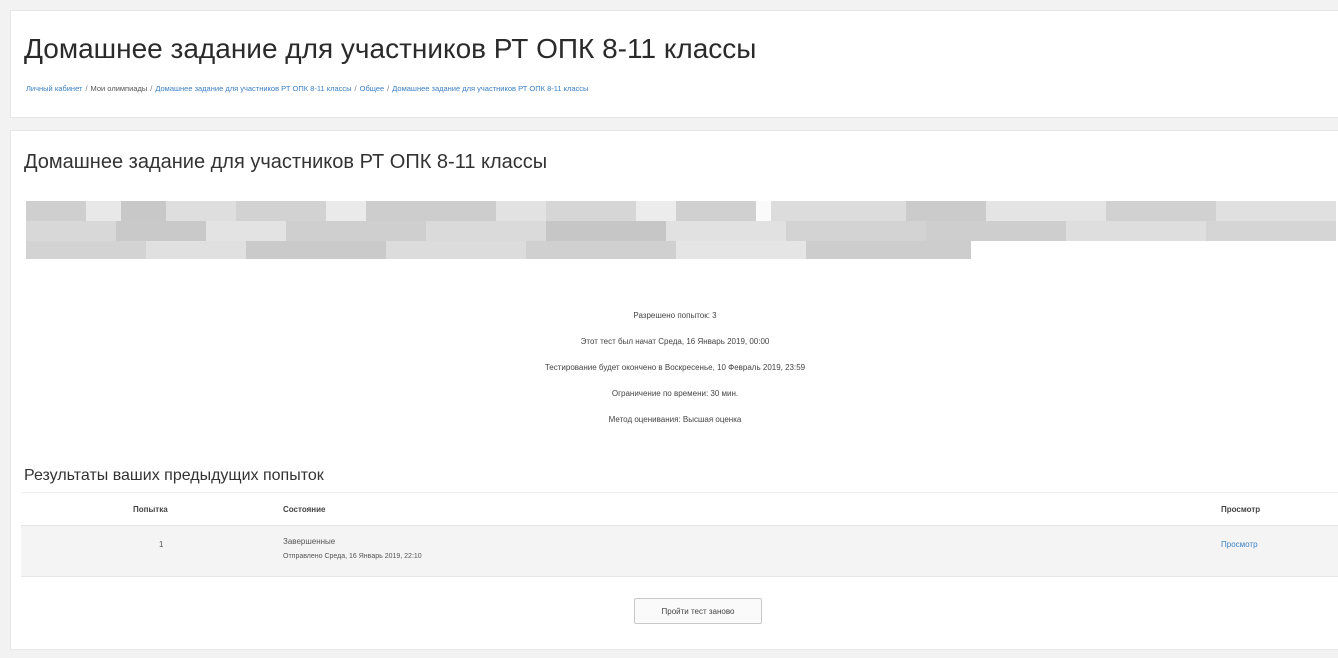 Image resolution: width=1338 pixels, height=658 pixels. I want to click on info-time-limit: Ограничение по времени: 30 мин., so click(675, 393).